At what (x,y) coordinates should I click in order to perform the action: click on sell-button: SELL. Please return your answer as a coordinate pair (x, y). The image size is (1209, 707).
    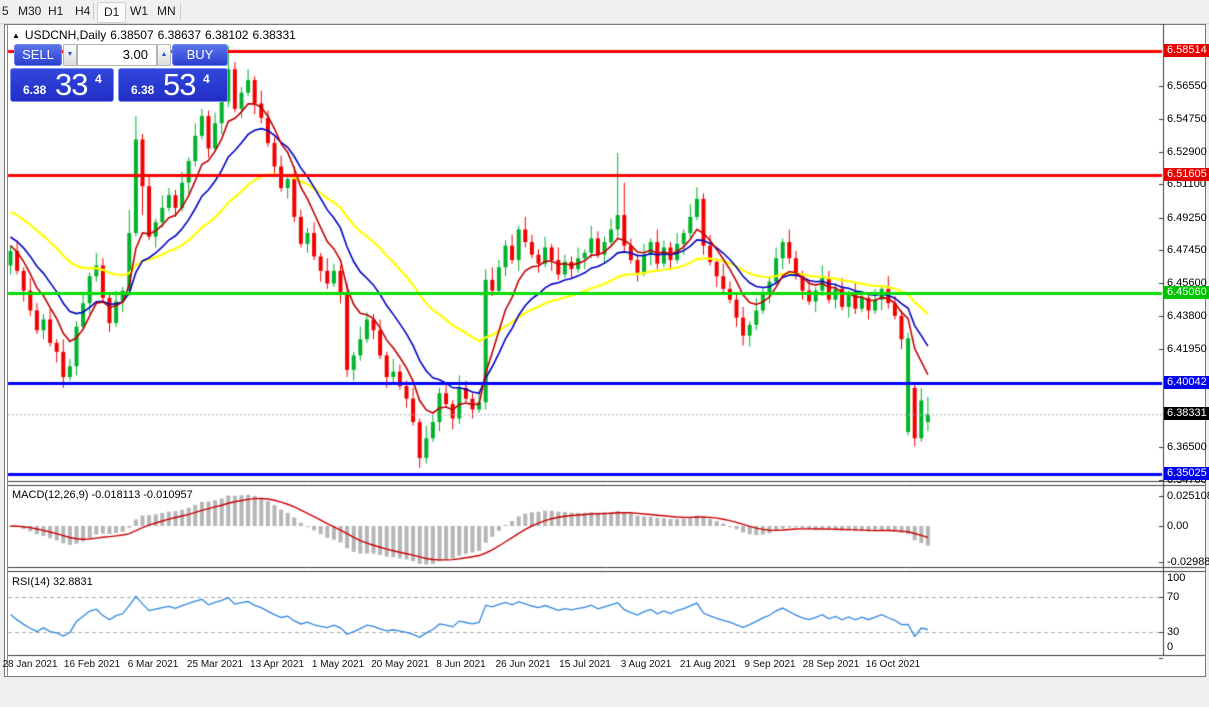
    Looking at the image, I should click on (38, 55).